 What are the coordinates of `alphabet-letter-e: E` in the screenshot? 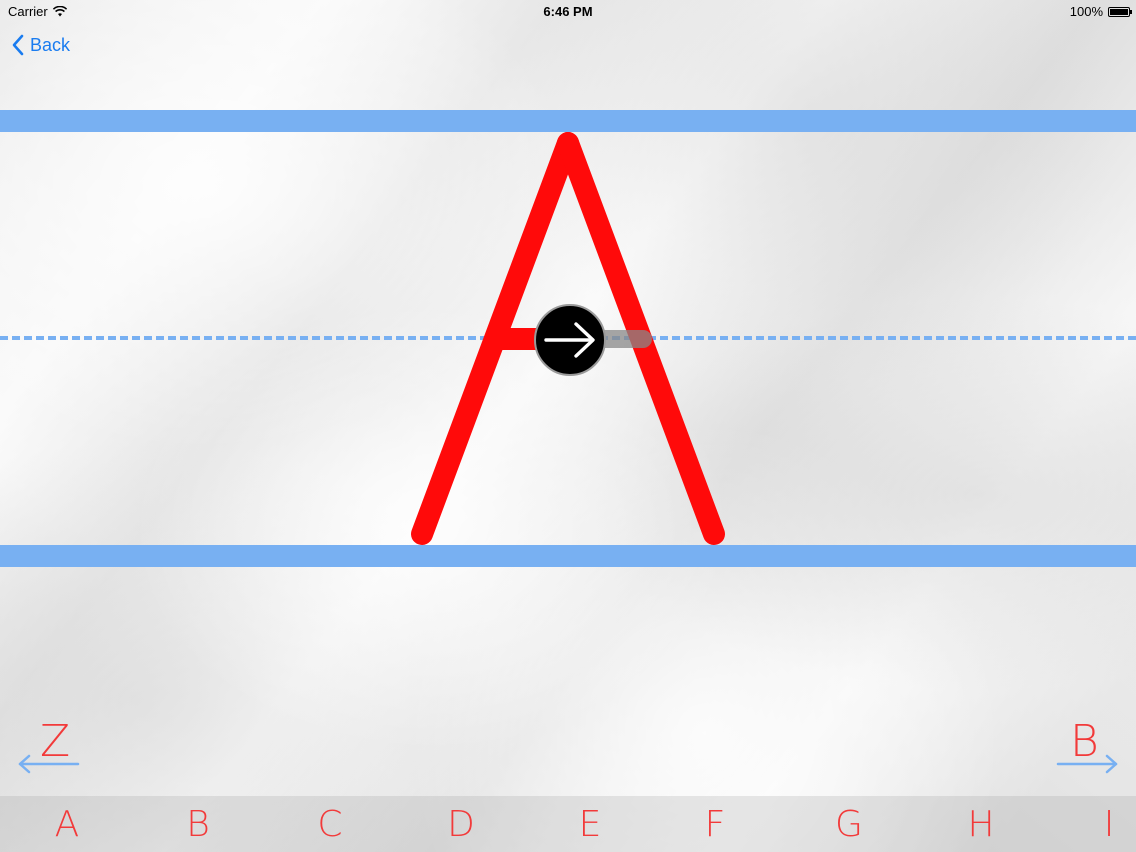 It's located at (590, 824).